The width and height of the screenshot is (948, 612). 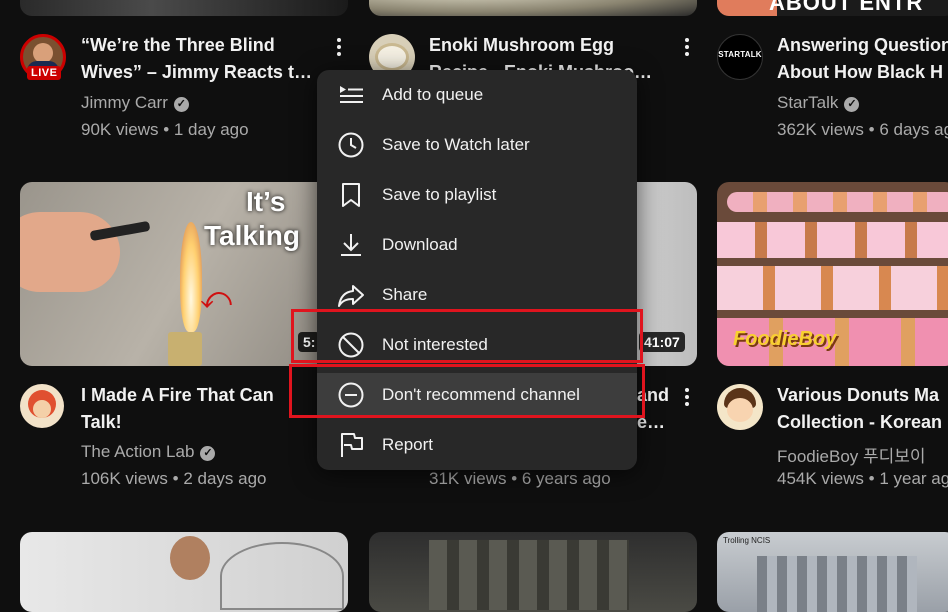 I want to click on video-title-line: Answering Questions, so click(x=862, y=45).